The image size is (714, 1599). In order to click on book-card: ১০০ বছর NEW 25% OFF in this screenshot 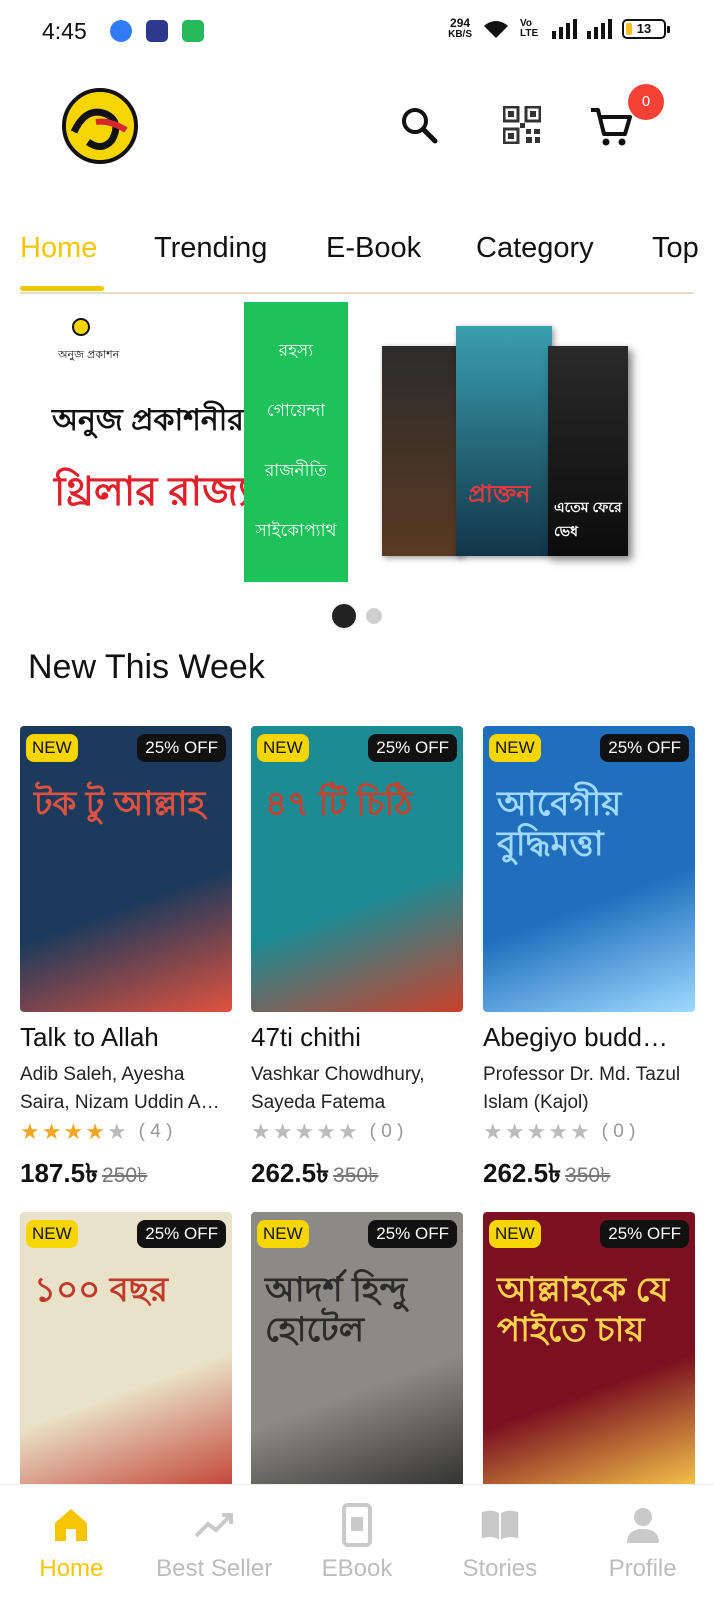, I will do `click(126, 1355)`.